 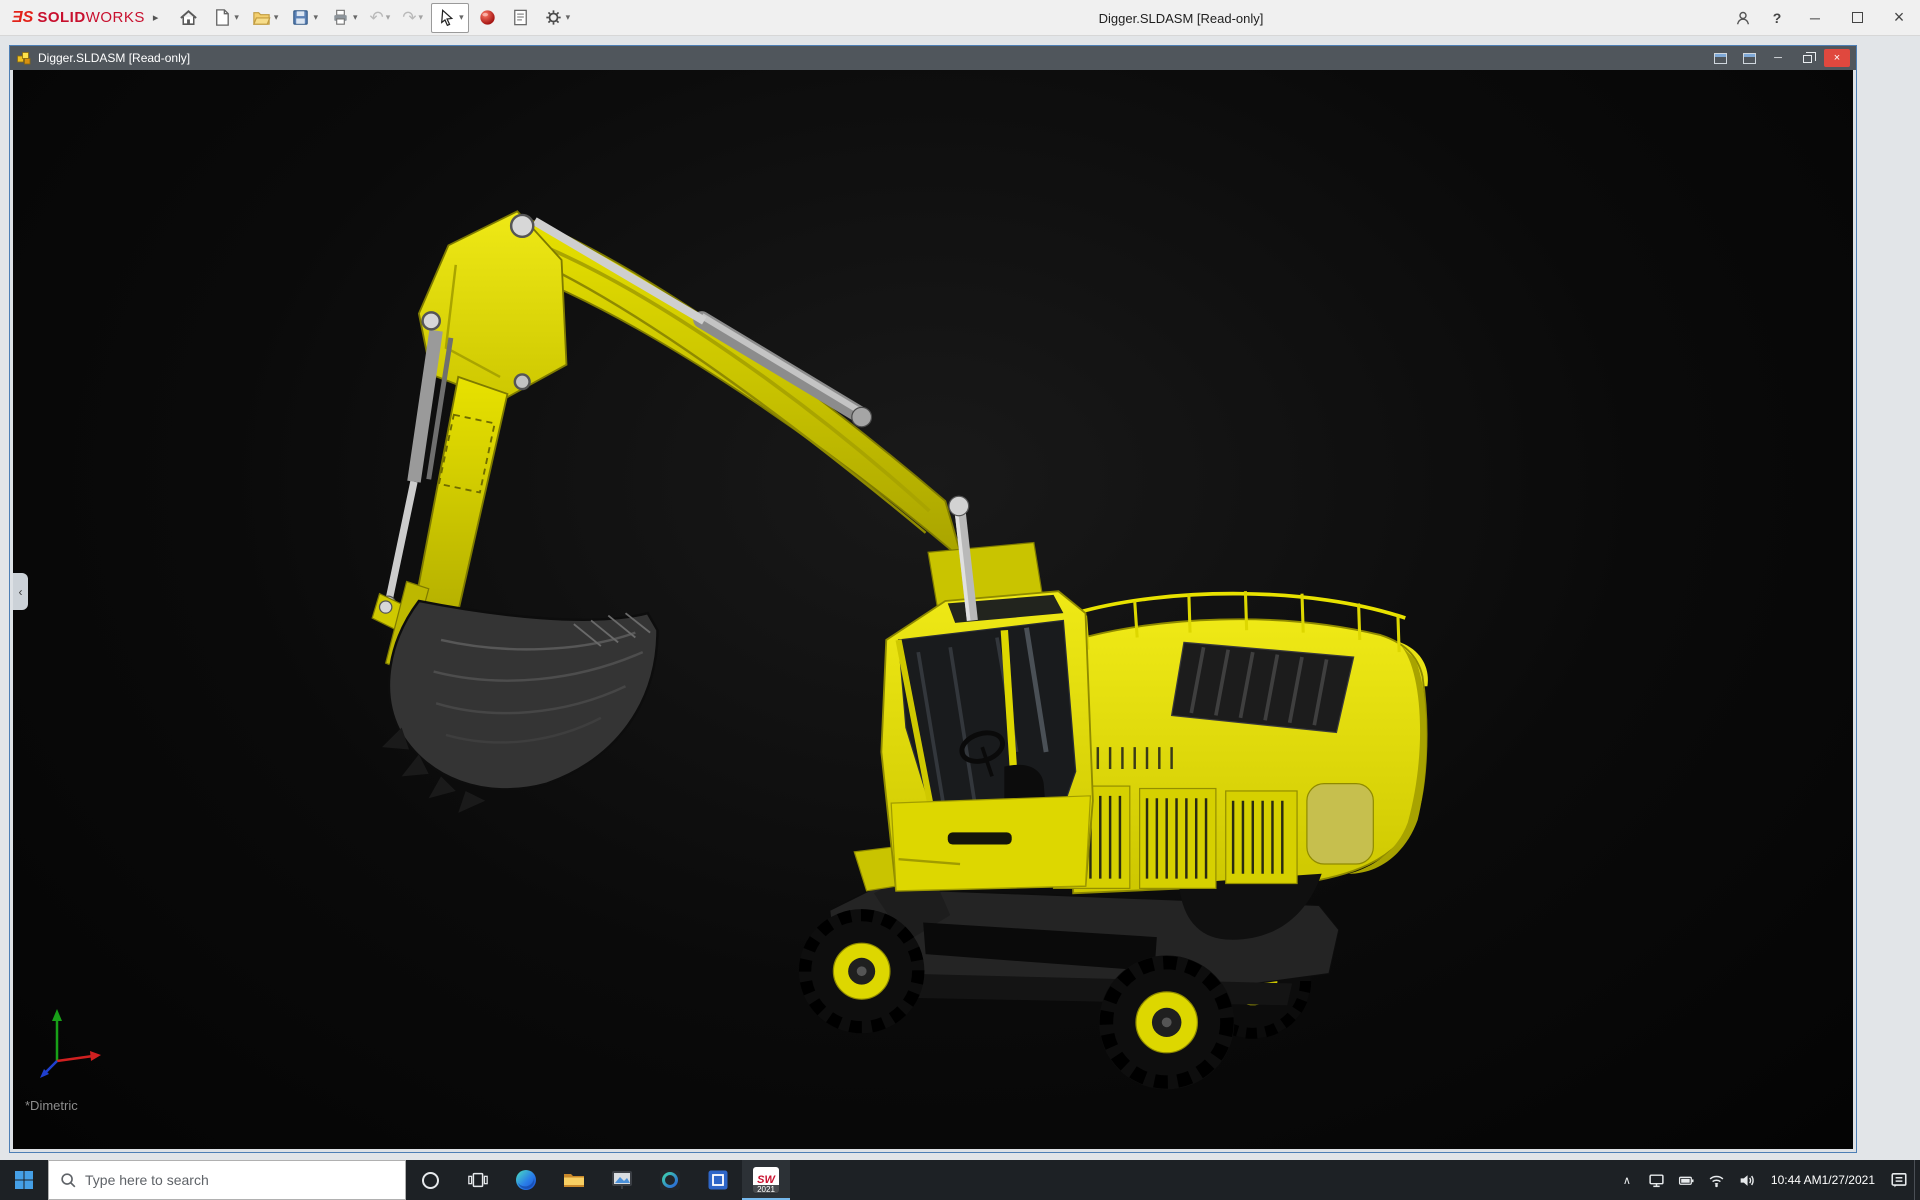 I want to click on redo-icon: ↷, so click(x=409, y=17).